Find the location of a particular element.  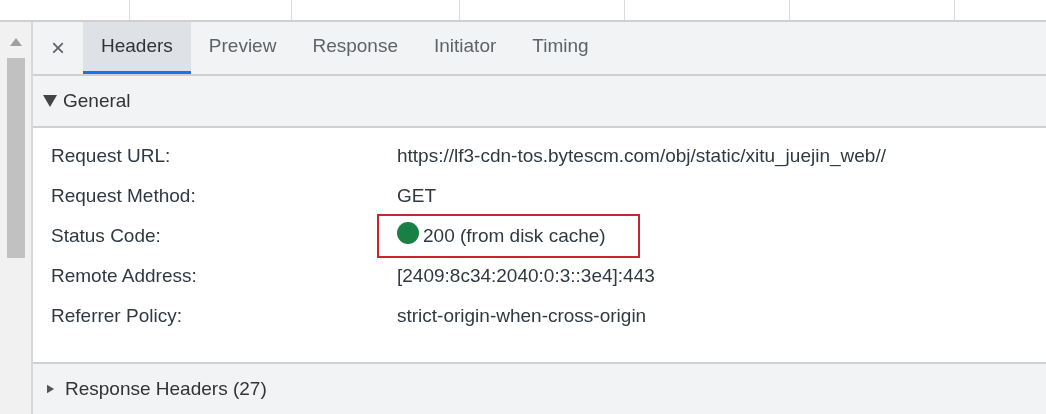

close-button: × is located at coordinates (58, 48).